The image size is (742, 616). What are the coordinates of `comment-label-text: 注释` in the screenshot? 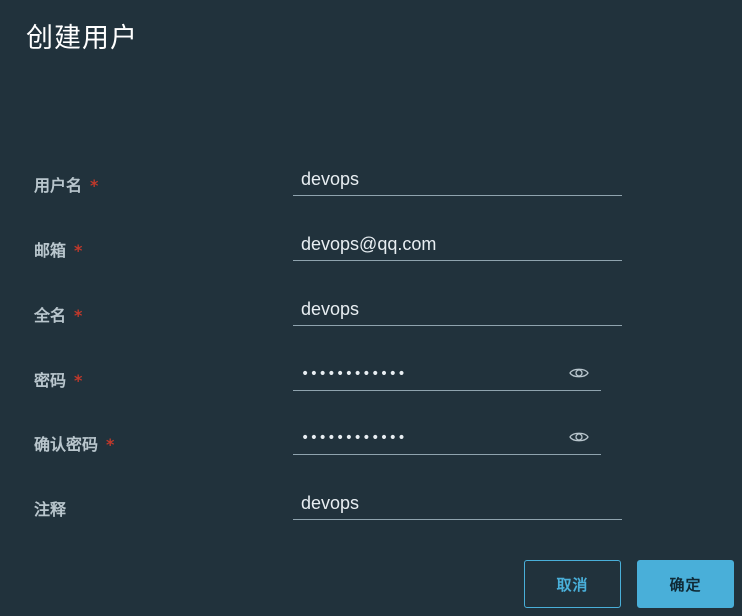 It's located at (50, 509).